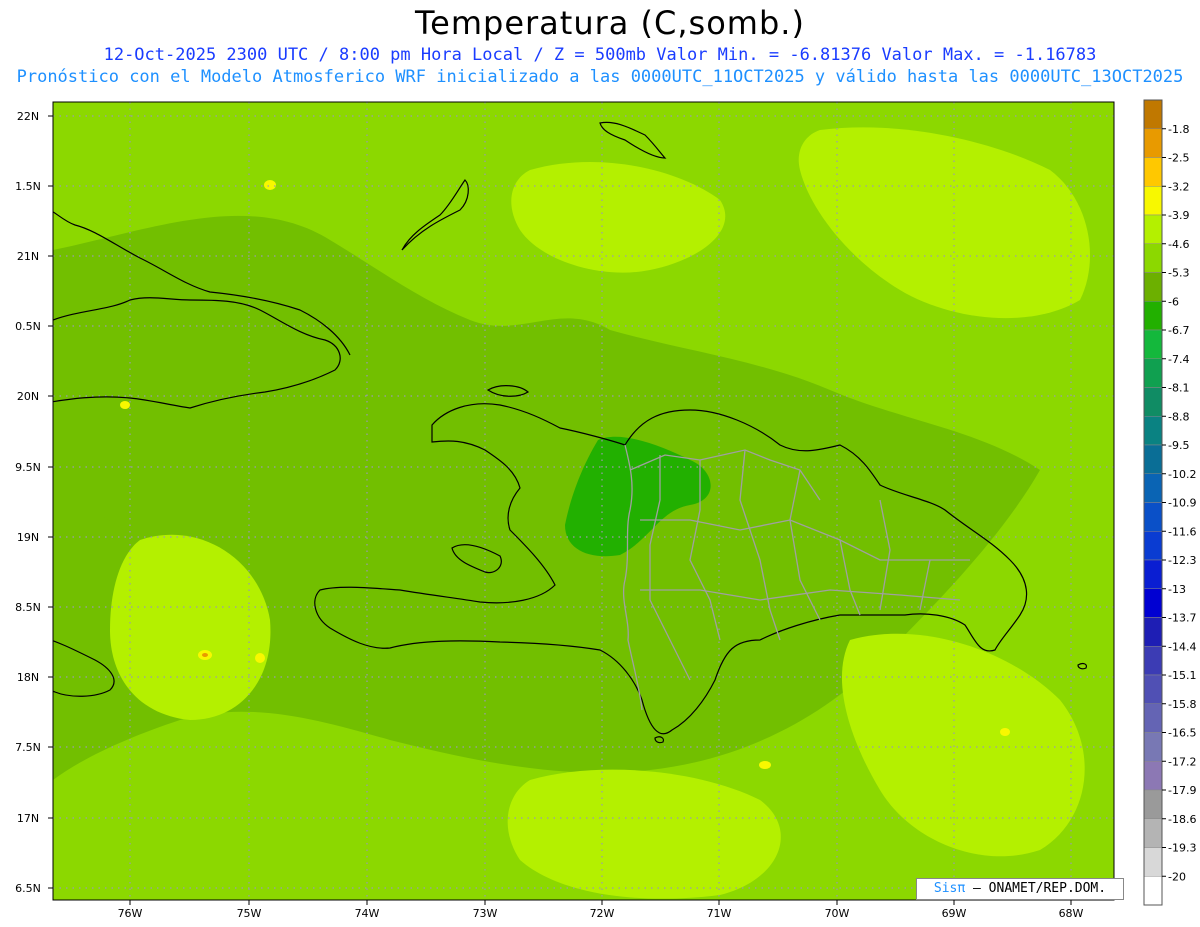  I want to click on colorbar-label: -16.5, so click(1182, 733).